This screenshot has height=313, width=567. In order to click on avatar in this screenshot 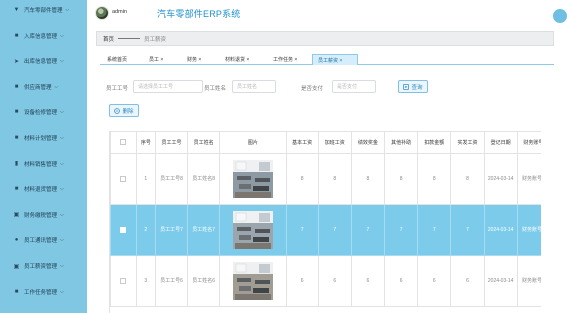, I will do `click(102, 13)`.